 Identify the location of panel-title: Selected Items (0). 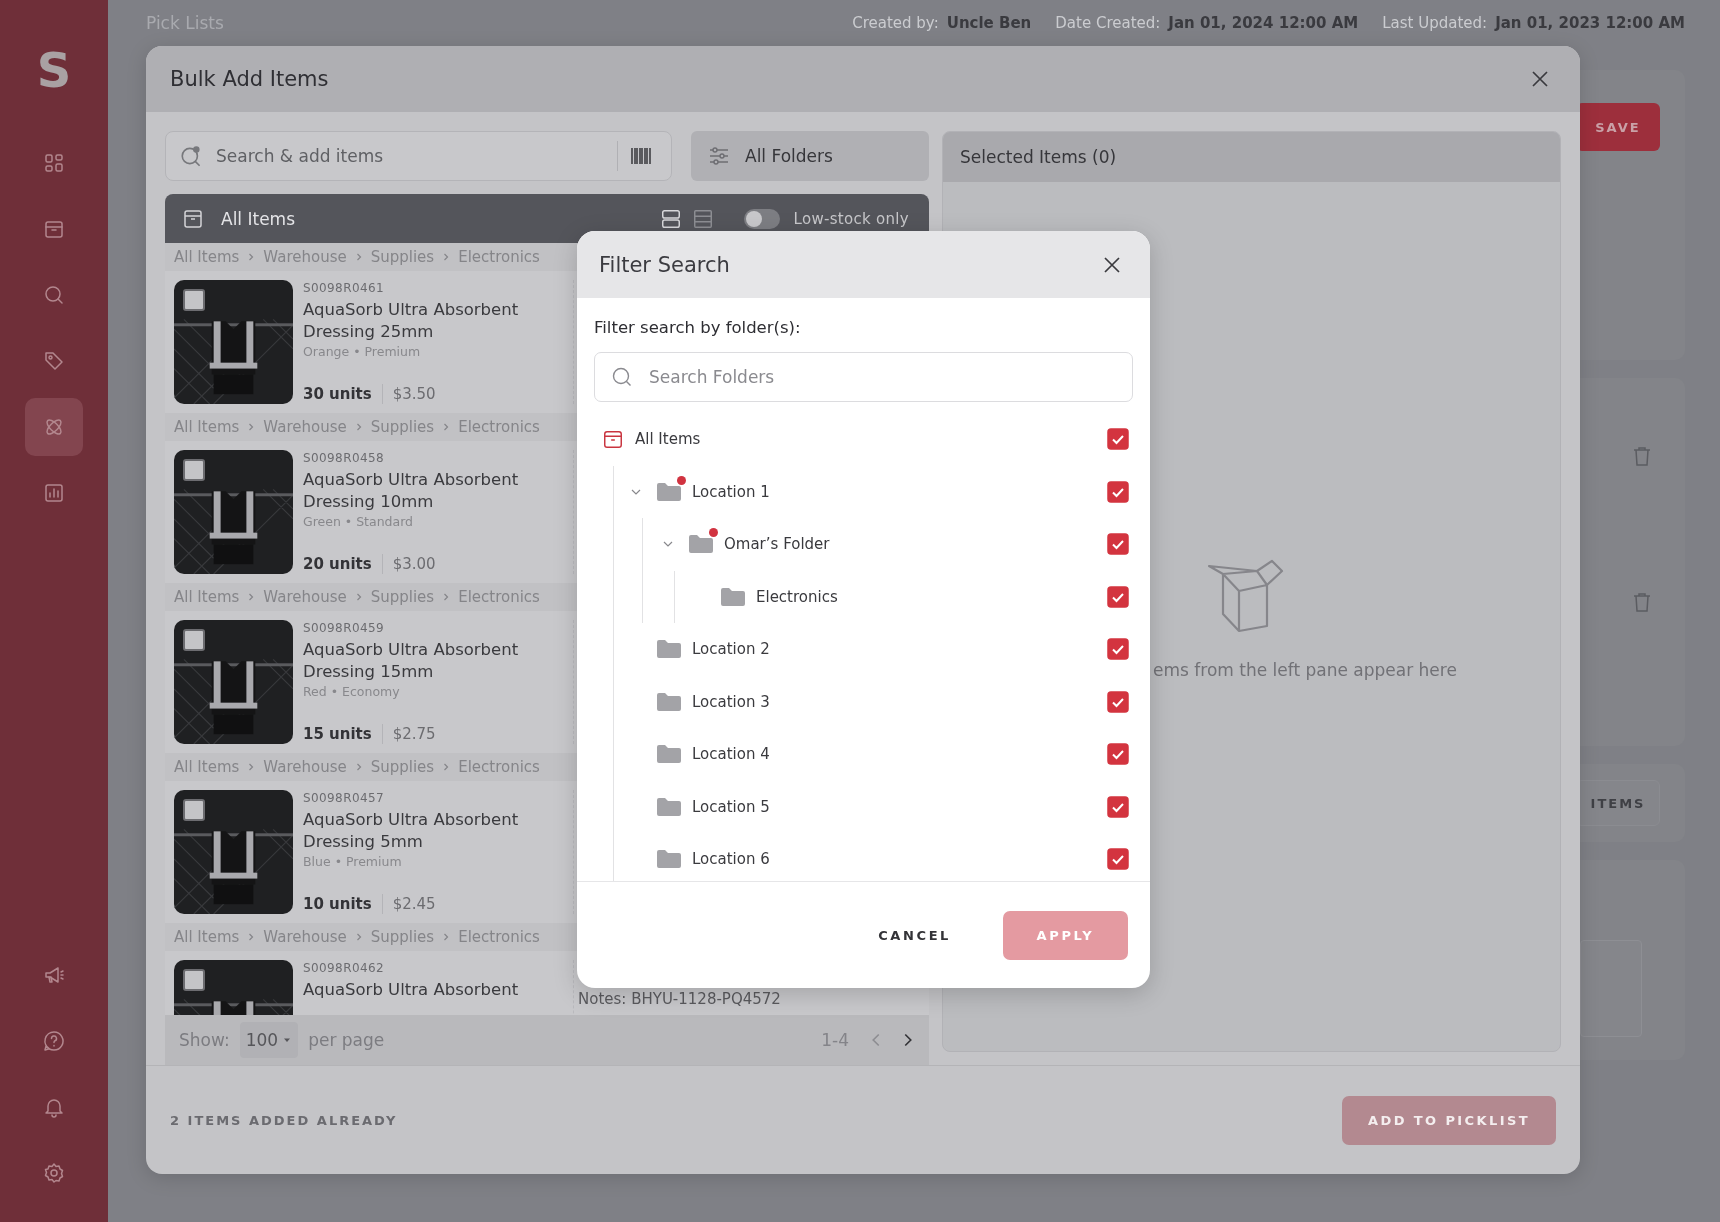
(1038, 157).